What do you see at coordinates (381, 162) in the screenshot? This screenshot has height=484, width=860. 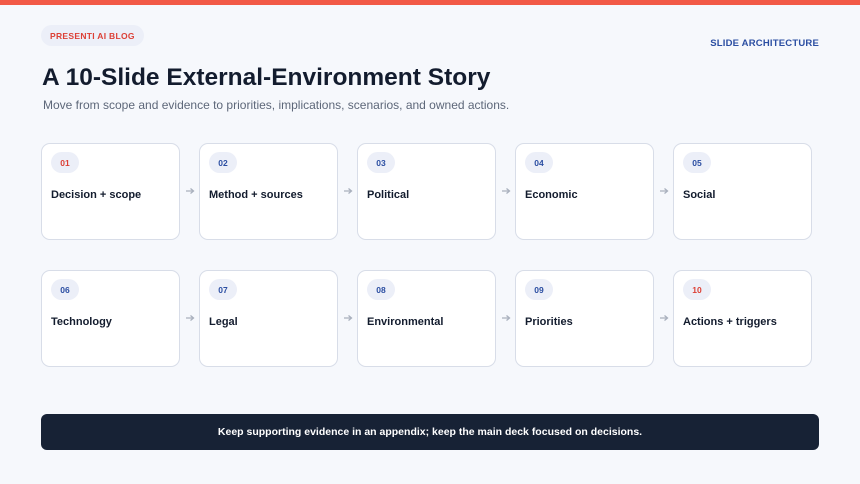 I see `slide-number-badge: 03` at bounding box center [381, 162].